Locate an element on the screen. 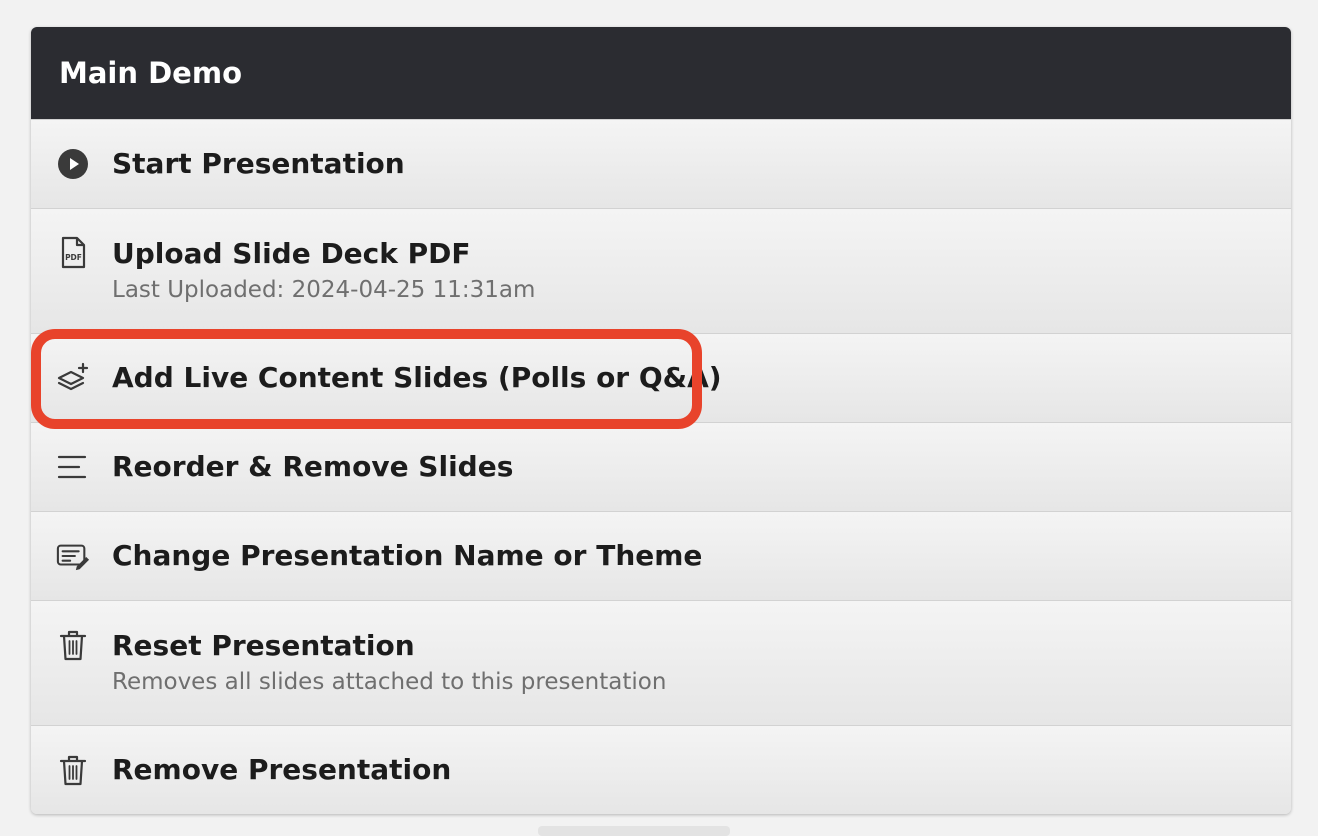 The image size is (1318, 836). pdf-file-icon: PDF is located at coordinates (73, 253).